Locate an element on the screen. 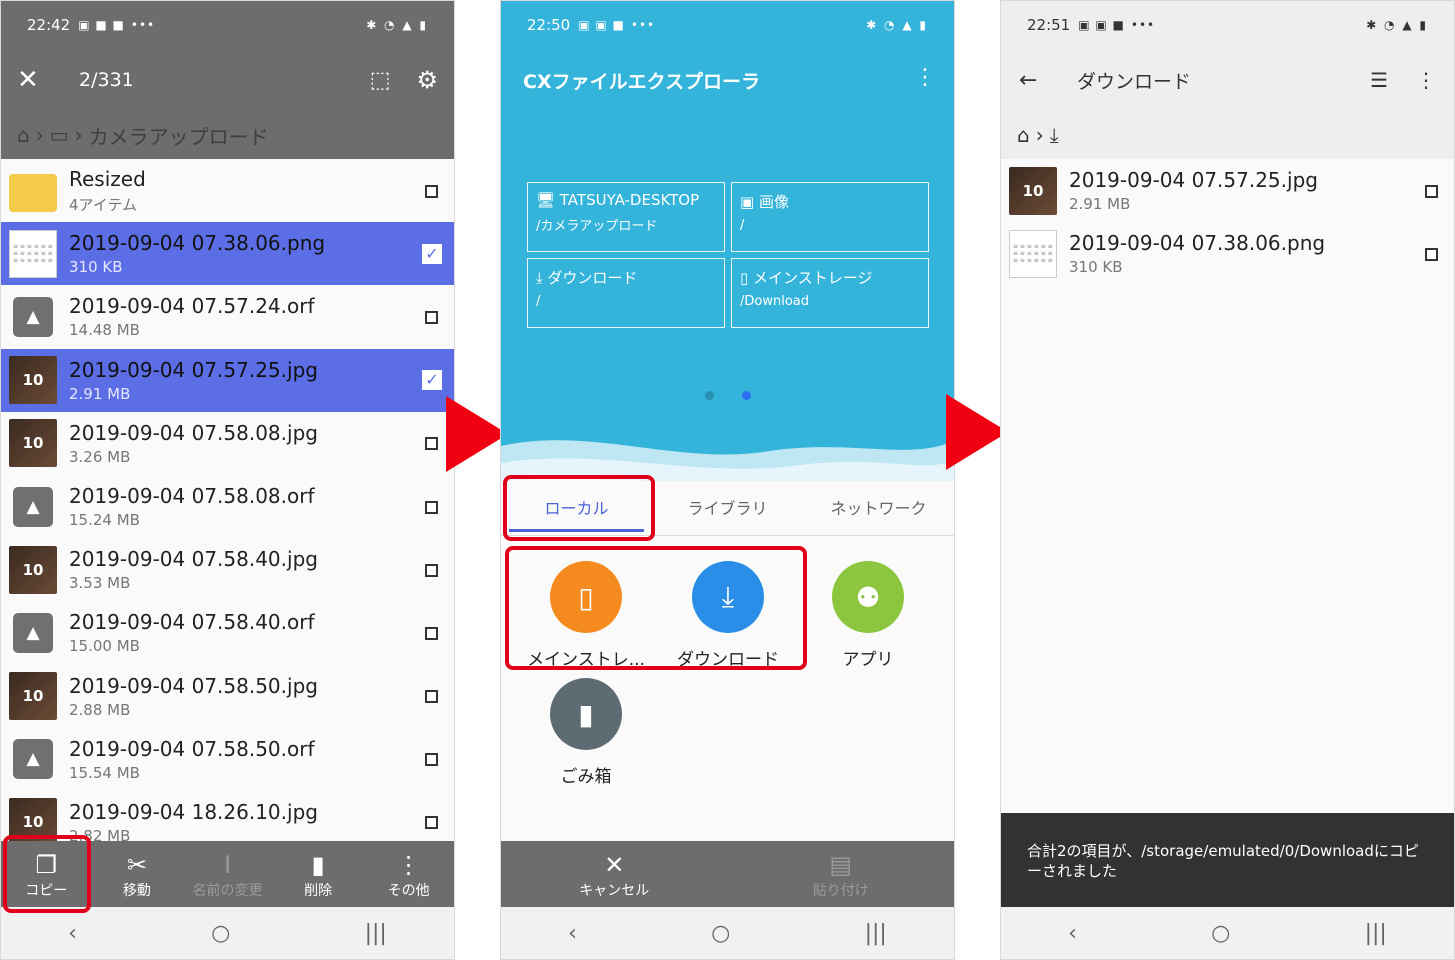 This screenshot has width=1455, height=960. gear-icon: ⚙ is located at coordinates (427, 80).